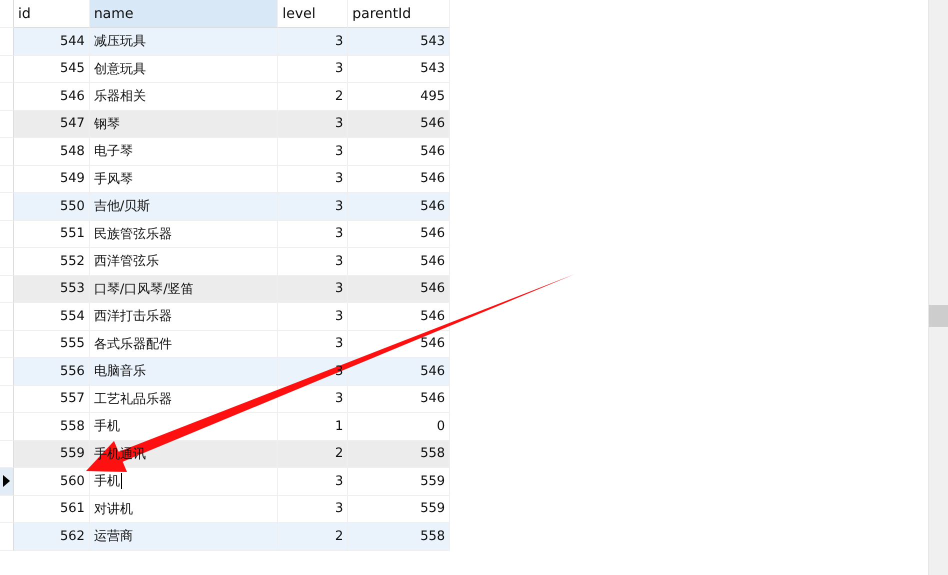 The image size is (948, 575). Describe the element at coordinates (52, 262) in the screenshot. I see `table-cell: 552` at that location.